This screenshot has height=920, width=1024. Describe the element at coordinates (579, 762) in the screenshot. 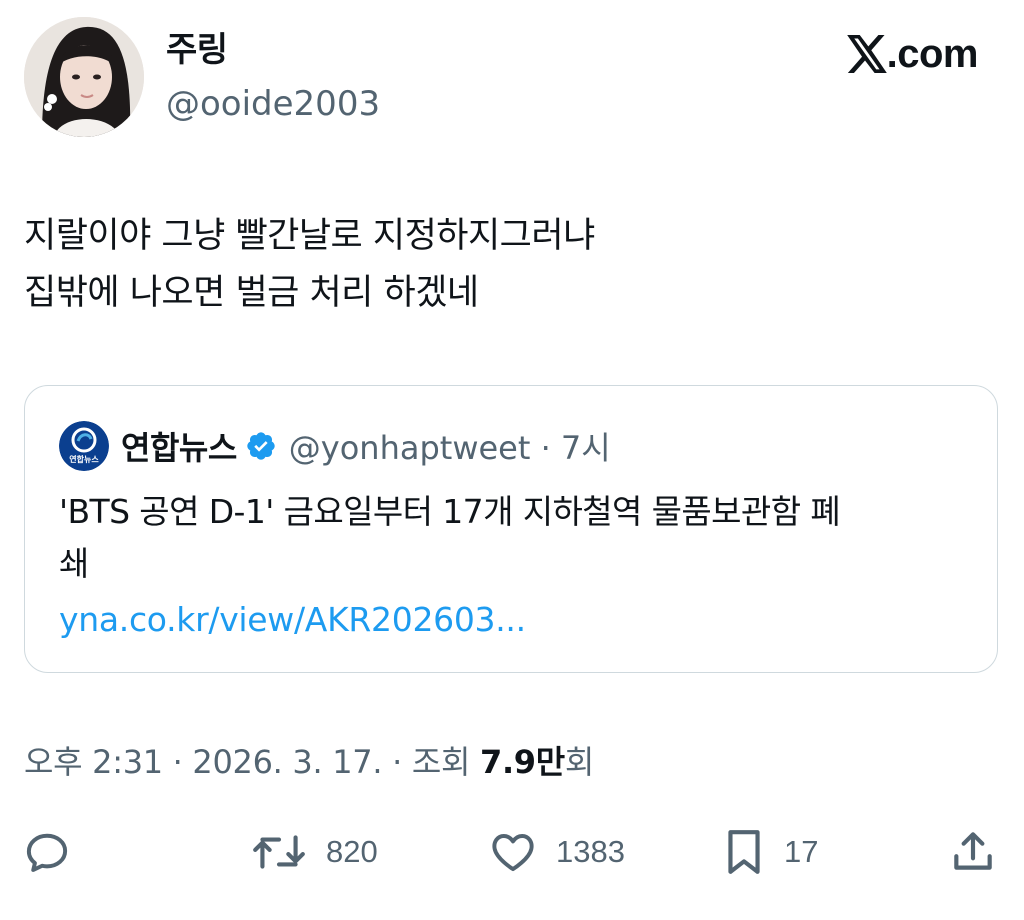

I see `views-suffix: 회` at that location.